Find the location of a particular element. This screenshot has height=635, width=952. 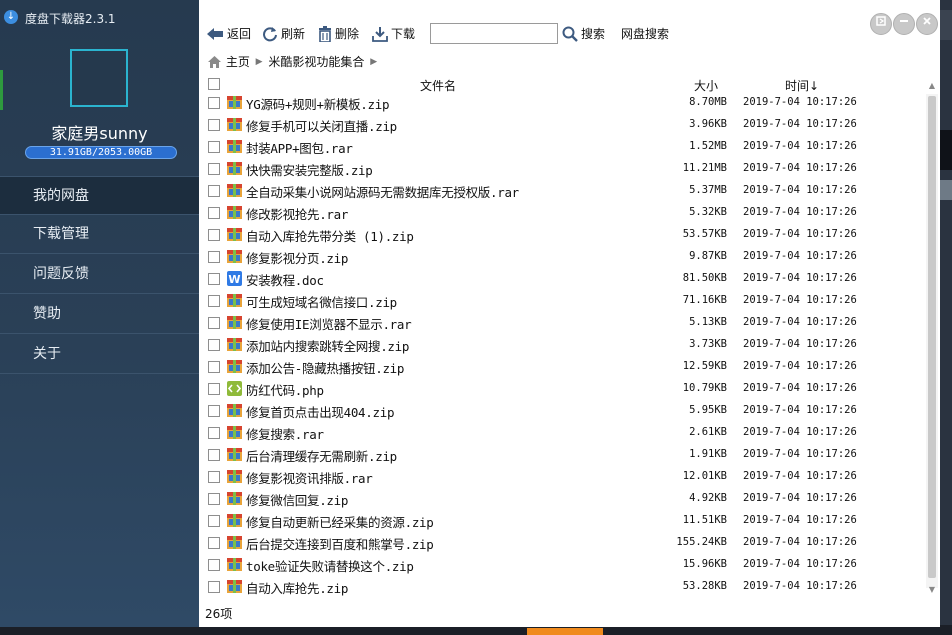

select-all-checkbox is located at coordinates (214, 84).